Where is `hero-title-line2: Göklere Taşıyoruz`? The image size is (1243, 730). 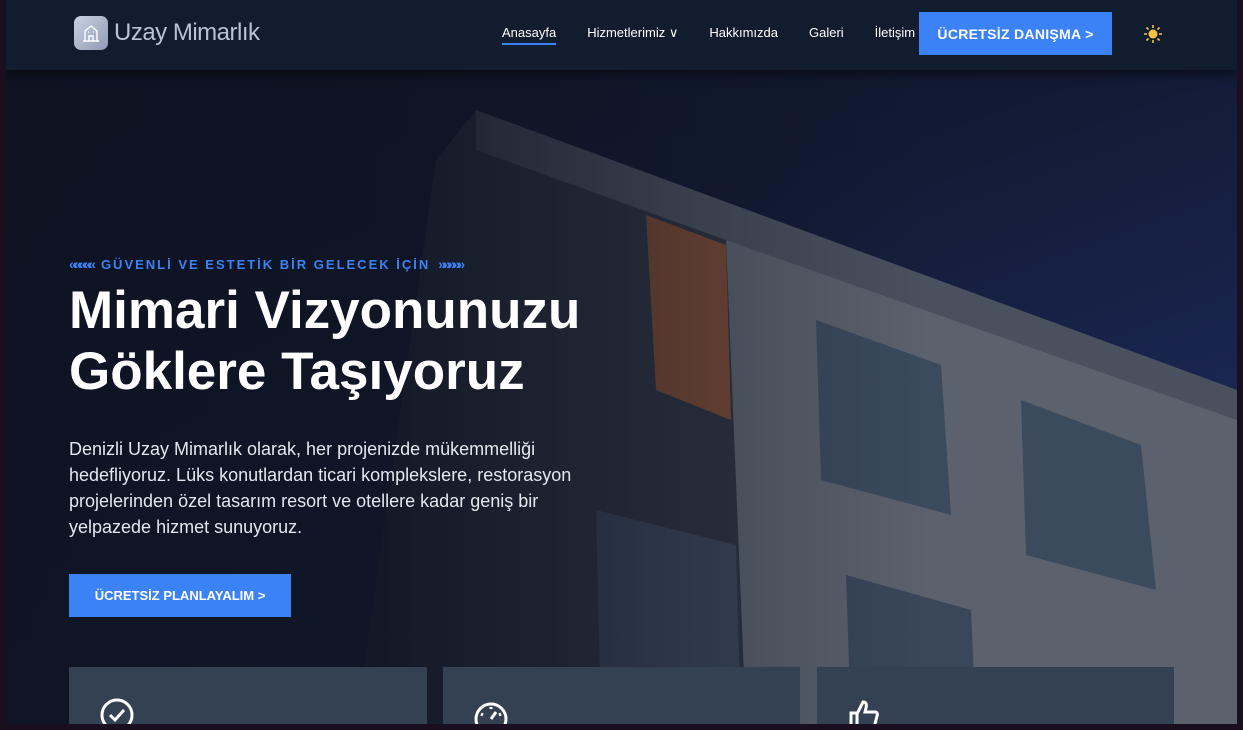 hero-title-line2: Göklere Taşıyoruz is located at coordinates (297, 371).